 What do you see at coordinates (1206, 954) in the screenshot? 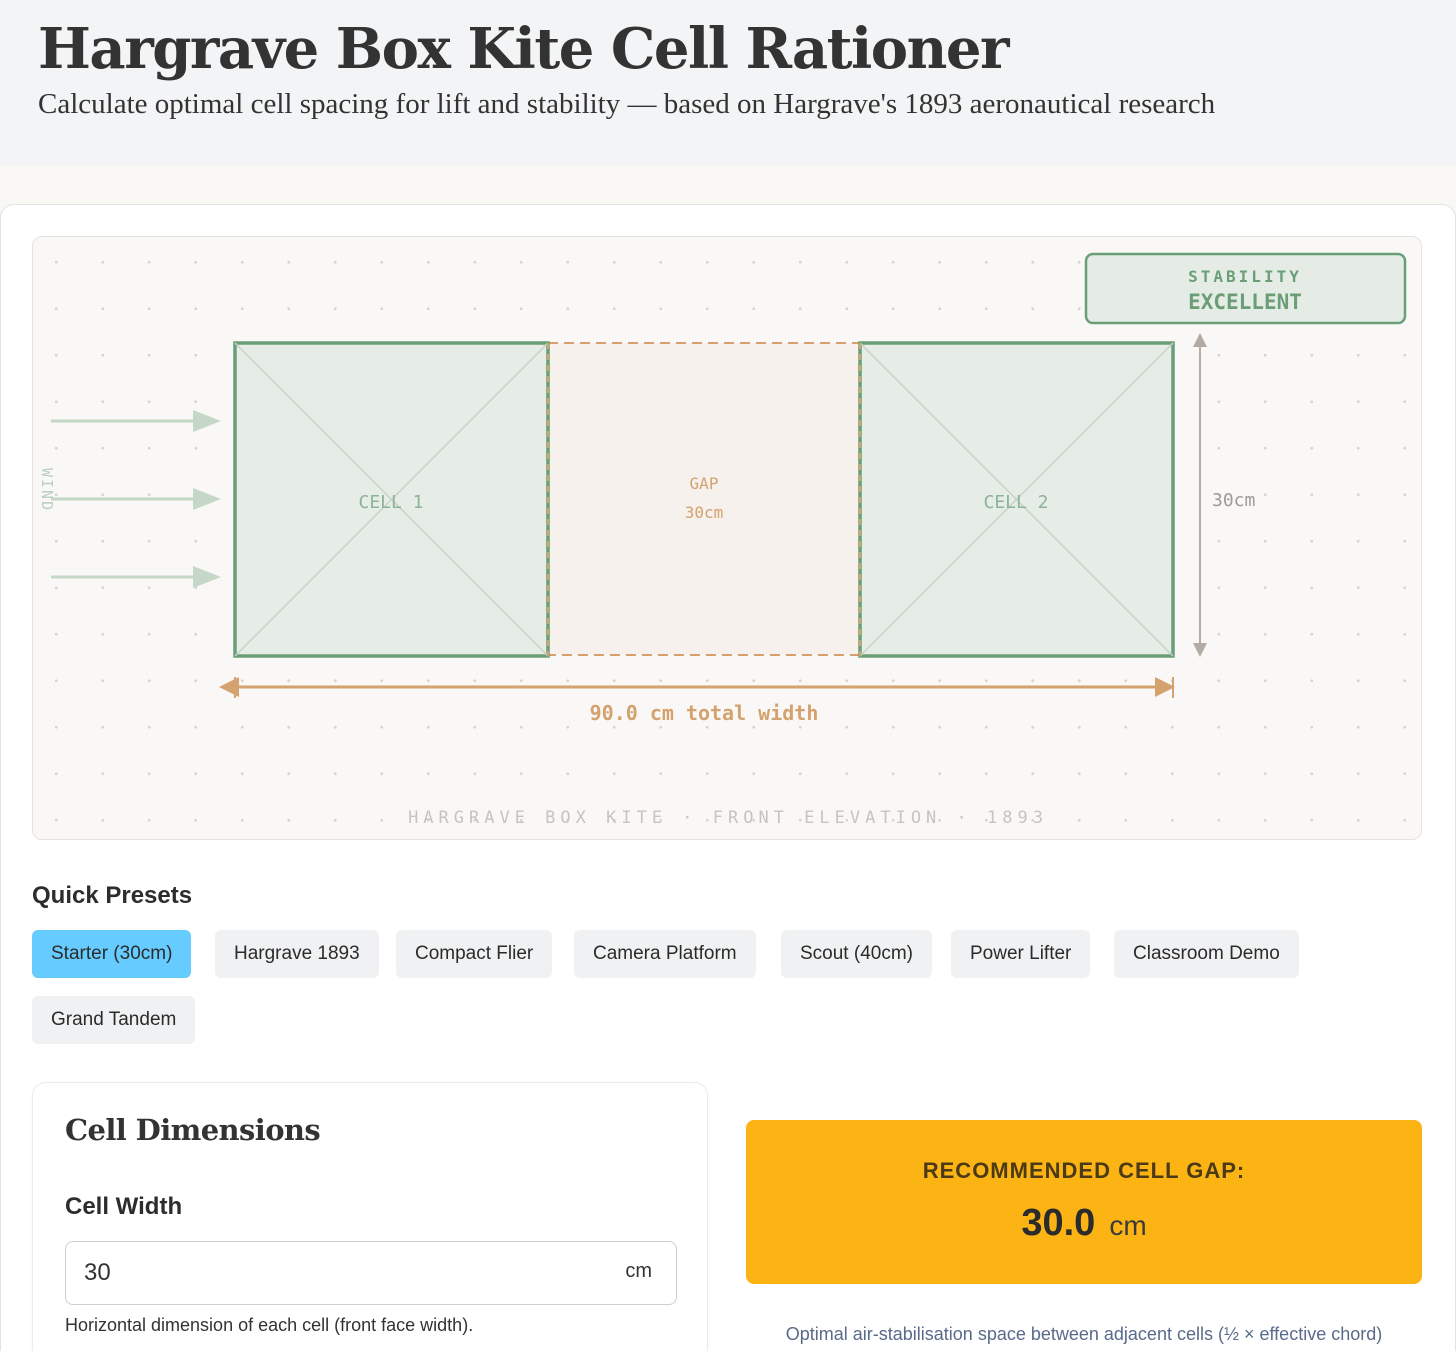
I see `preset-classroom-demo-button: Classroom Demo` at bounding box center [1206, 954].